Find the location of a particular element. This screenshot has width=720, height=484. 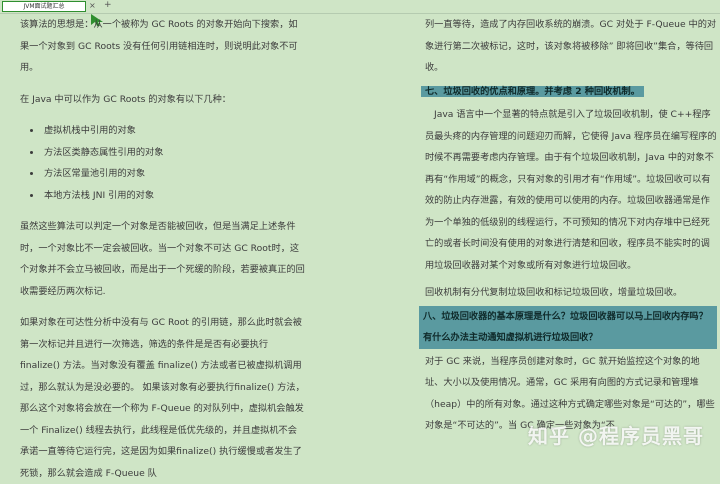

paragraph: 回收机制有分代复制垃圾回收和标记垃圾回收，增量垃圾回收。 is located at coordinates (554, 292).